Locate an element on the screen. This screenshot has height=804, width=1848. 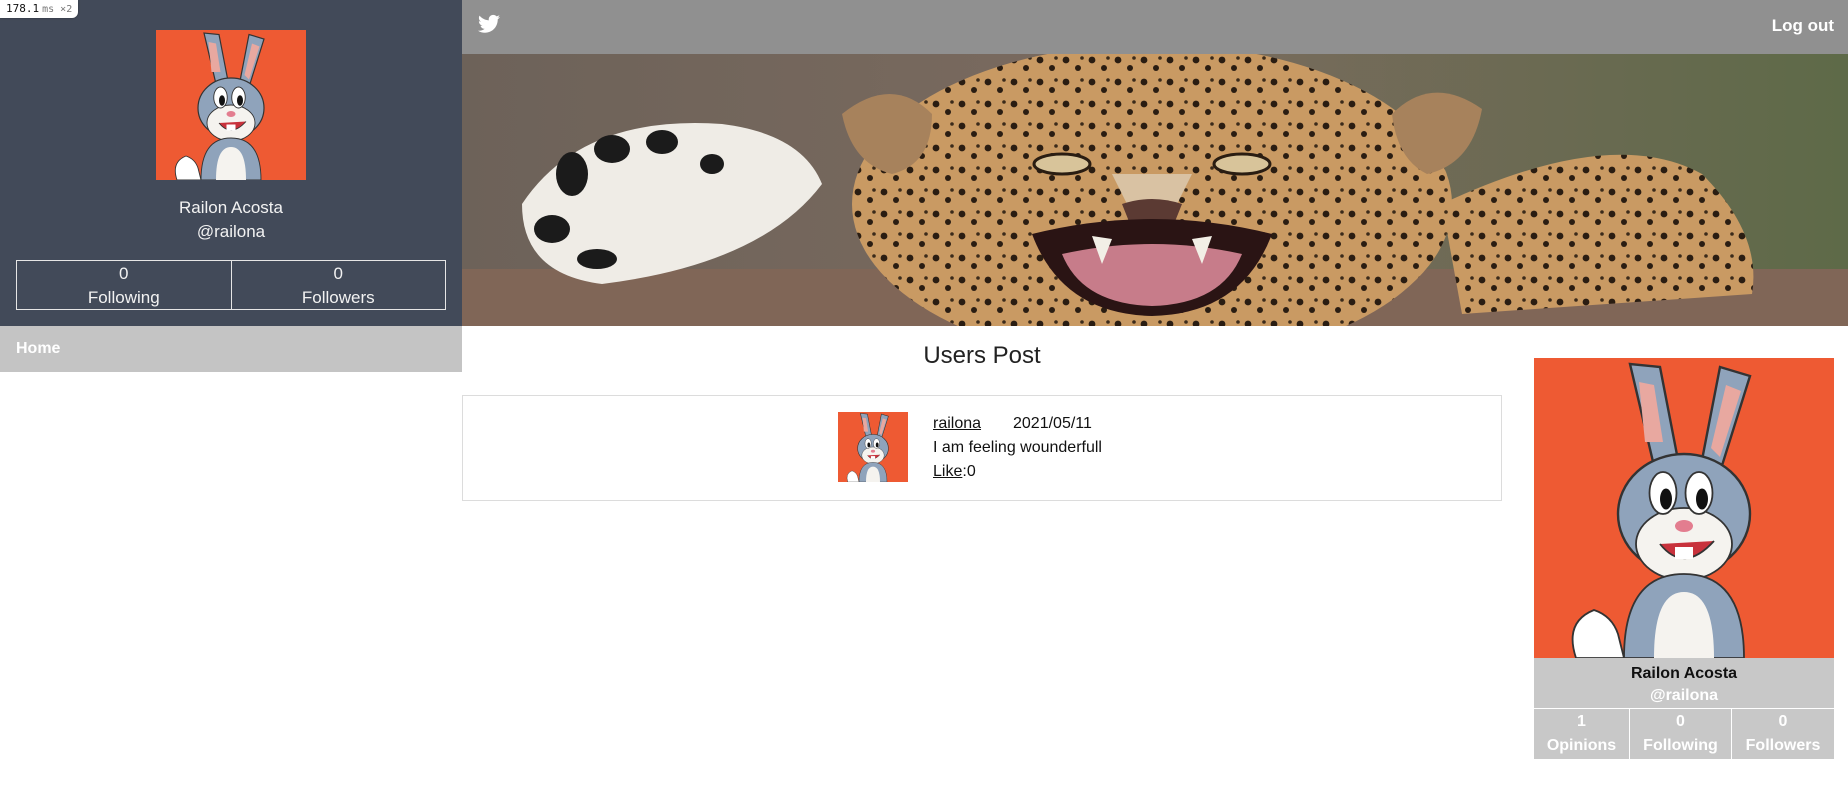
opinions-stat: 1 Opinions is located at coordinates (1581, 734).